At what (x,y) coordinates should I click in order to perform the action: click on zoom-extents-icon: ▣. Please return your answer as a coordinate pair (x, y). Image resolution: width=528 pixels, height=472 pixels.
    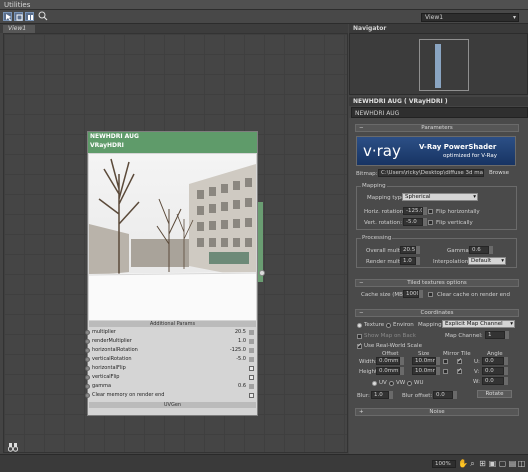
    Looking at the image, I should click on (492, 463).